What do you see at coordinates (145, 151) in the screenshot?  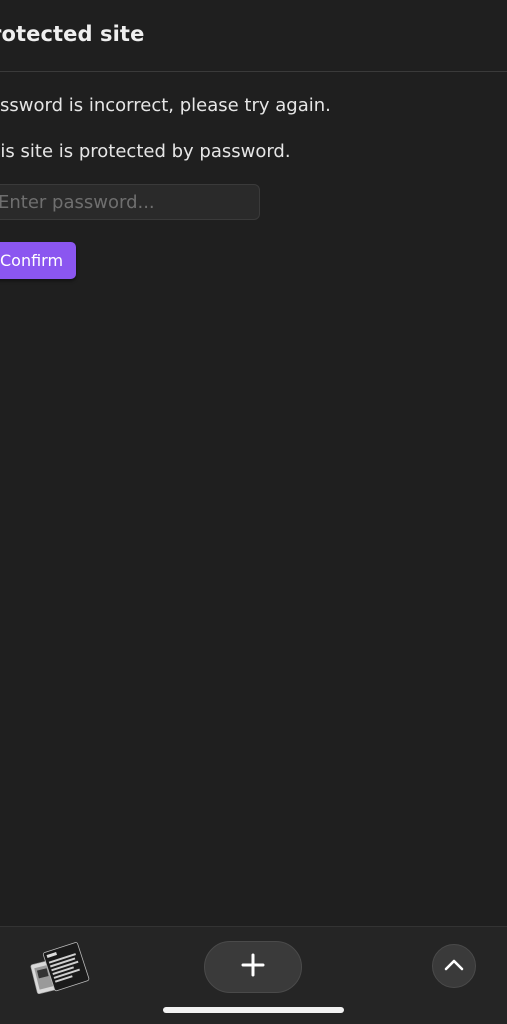 I see `info-message: his site is protected by password.` at bounding box center [145, 151].